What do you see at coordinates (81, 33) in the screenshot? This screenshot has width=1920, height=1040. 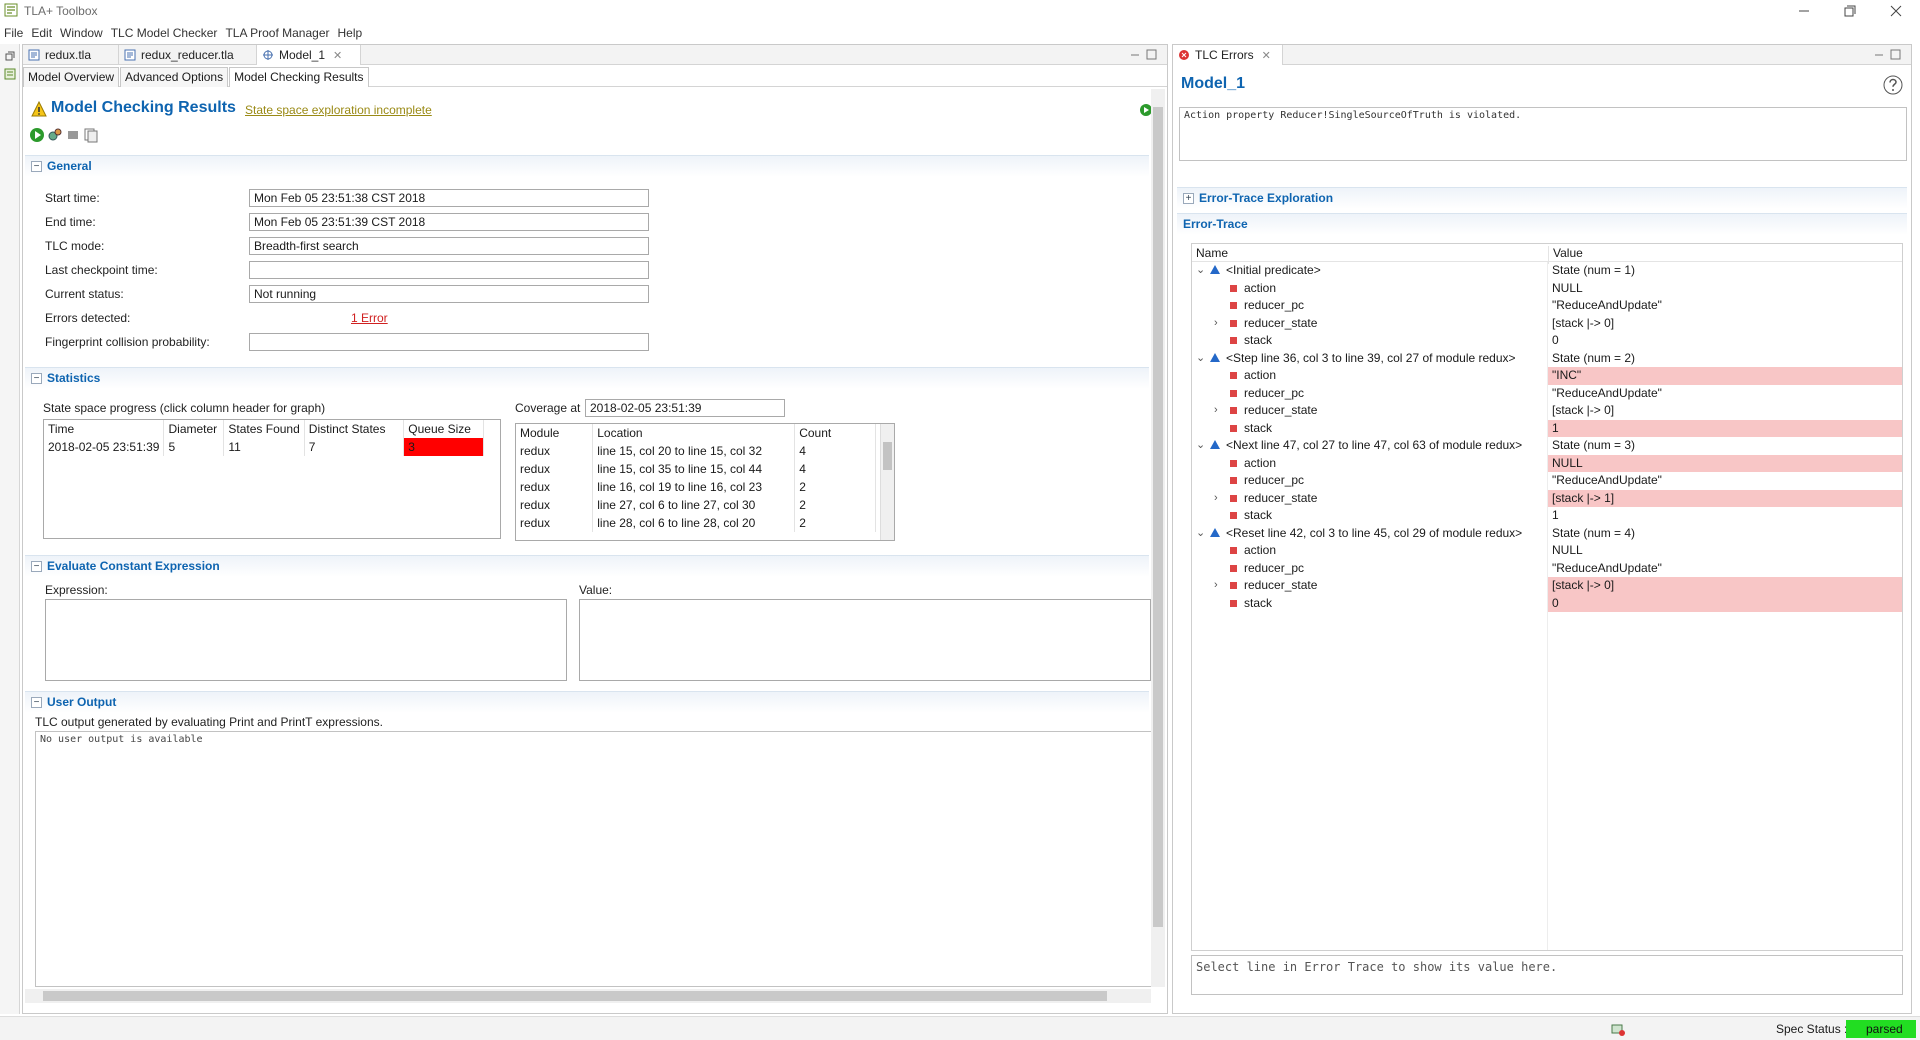 I see `menu-window: Window` at bounding box center [81, 33].